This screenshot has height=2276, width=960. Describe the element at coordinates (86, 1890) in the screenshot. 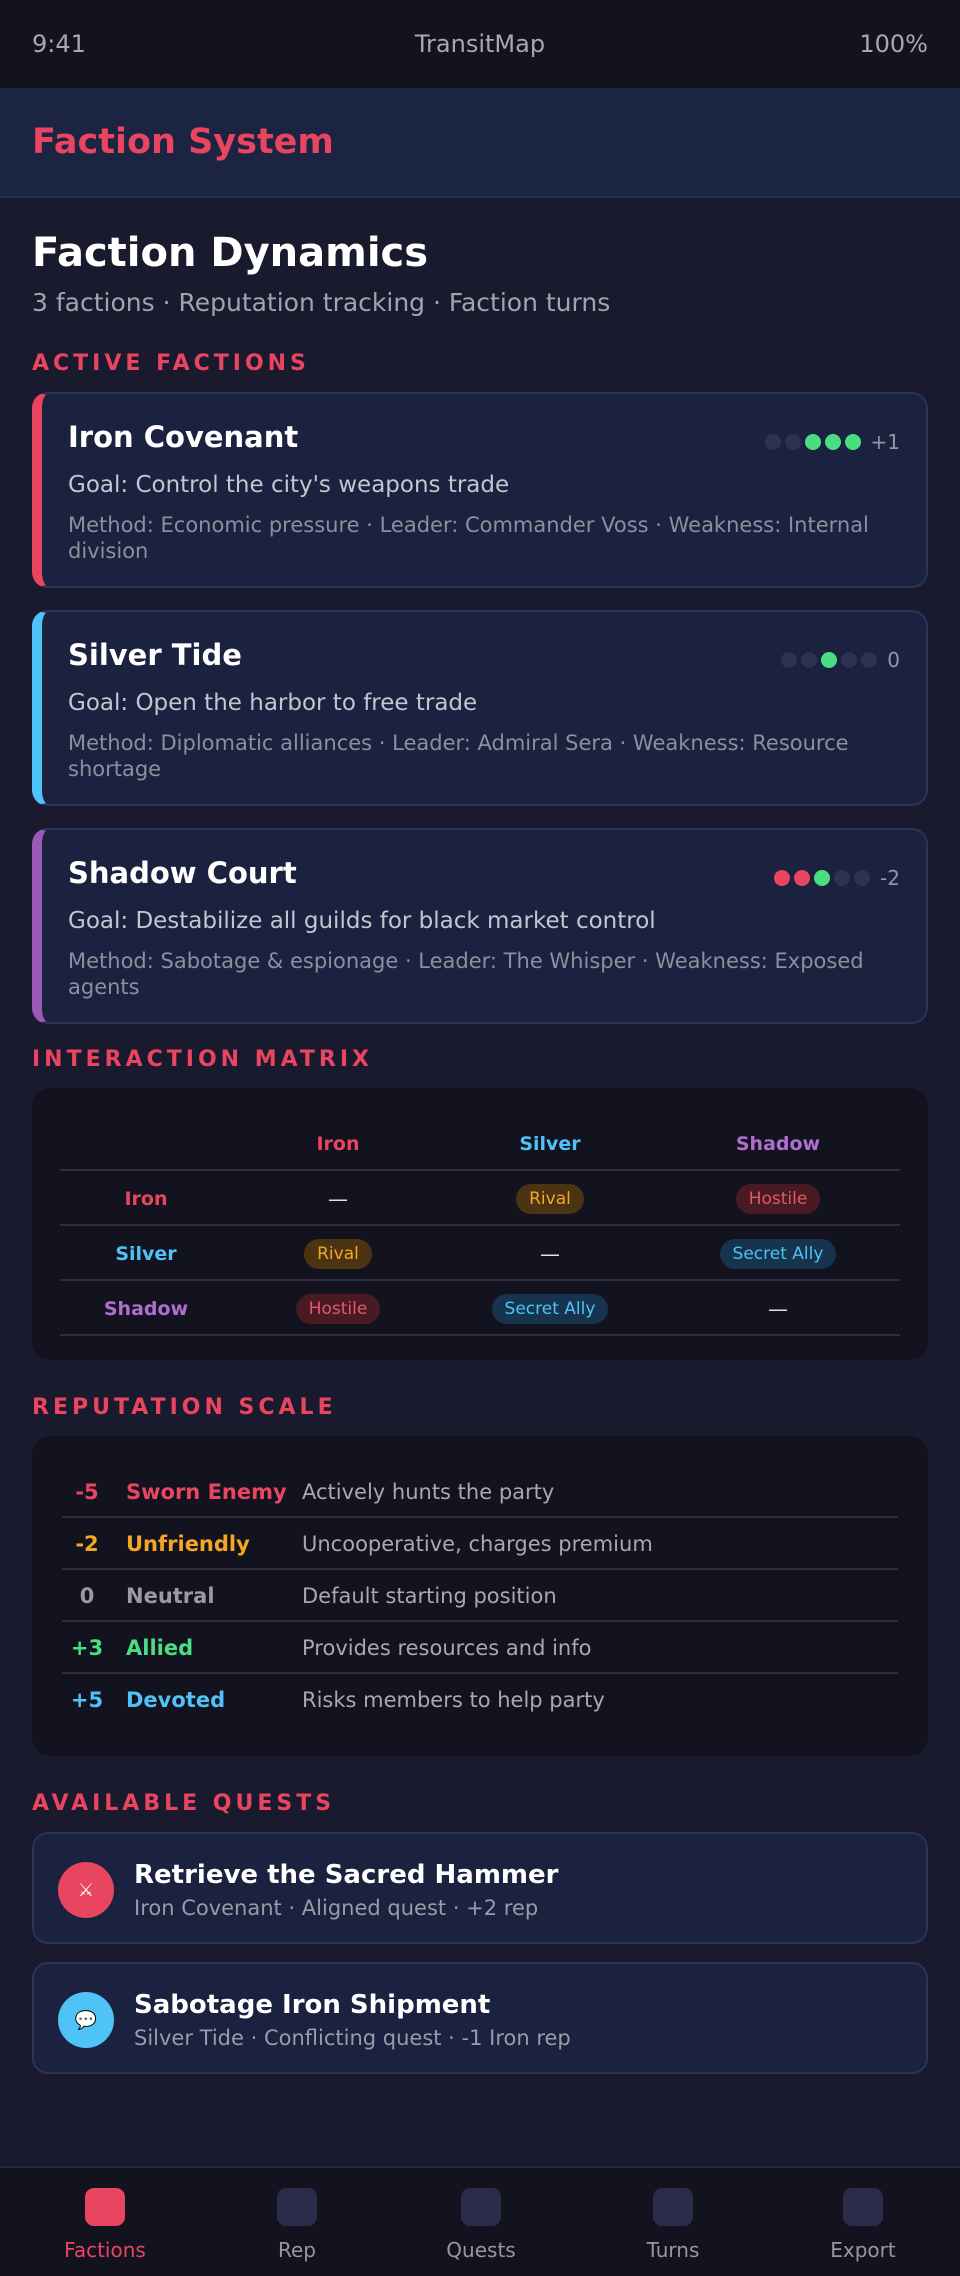

I see `crossed-swords-icon: ⚔` at that location.